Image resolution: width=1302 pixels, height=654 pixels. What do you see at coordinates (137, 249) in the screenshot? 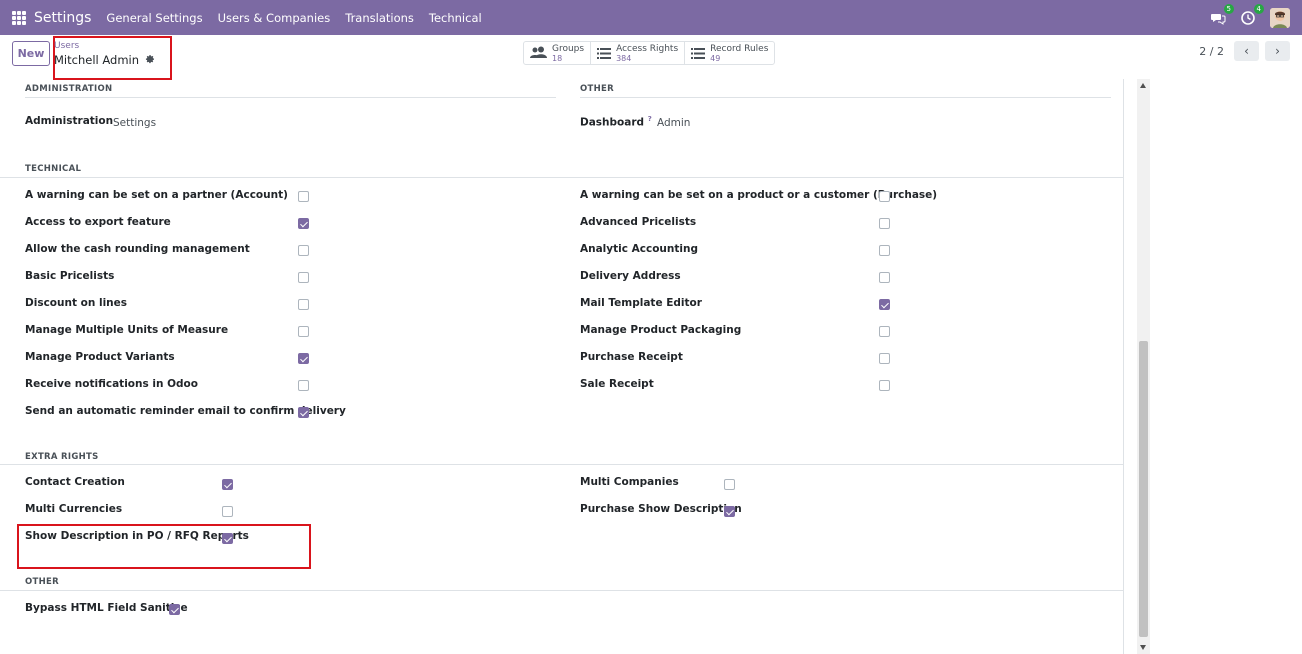
I see `tech-left-label-2: Allow the cash rounding management` at bounding box center [137, 249].